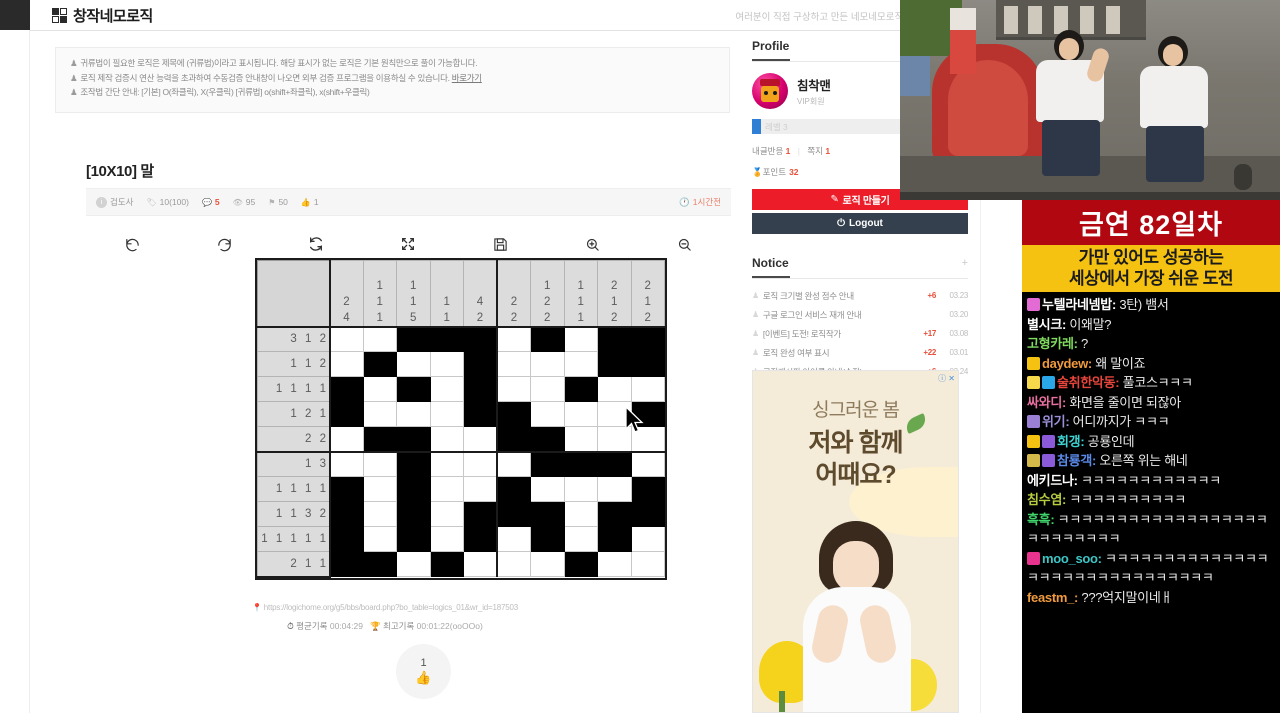  Describe the element at coordinates (1057, 421) in the screenshot. I see `chat-message-nickname: 위기:` at that location.